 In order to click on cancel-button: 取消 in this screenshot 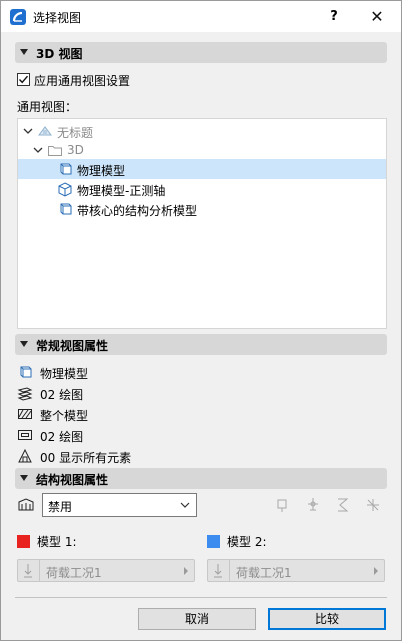, I will do `click(197, 619)`.